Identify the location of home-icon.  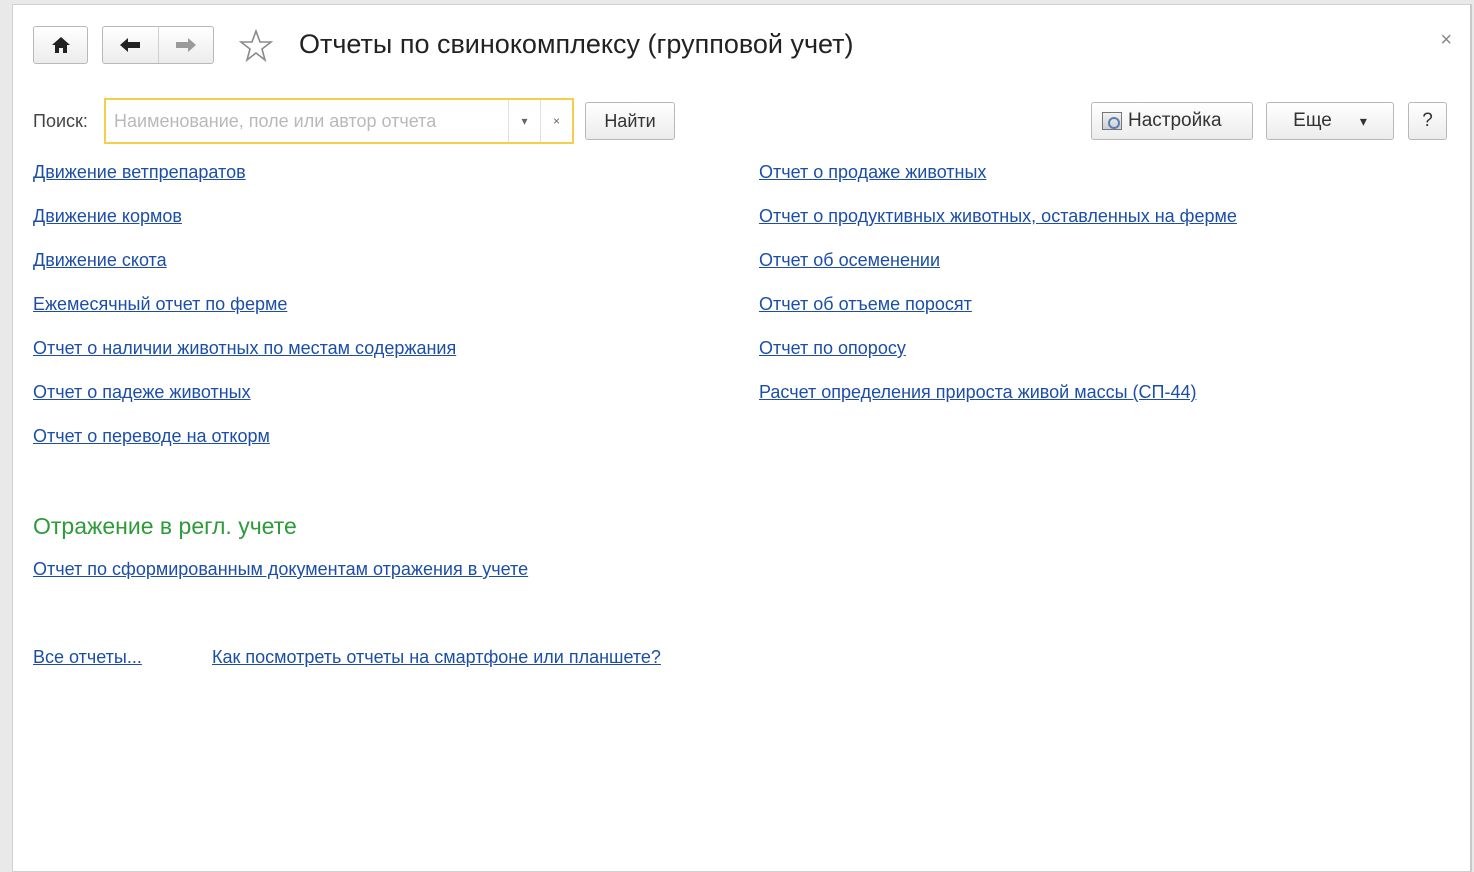
(60, 45).